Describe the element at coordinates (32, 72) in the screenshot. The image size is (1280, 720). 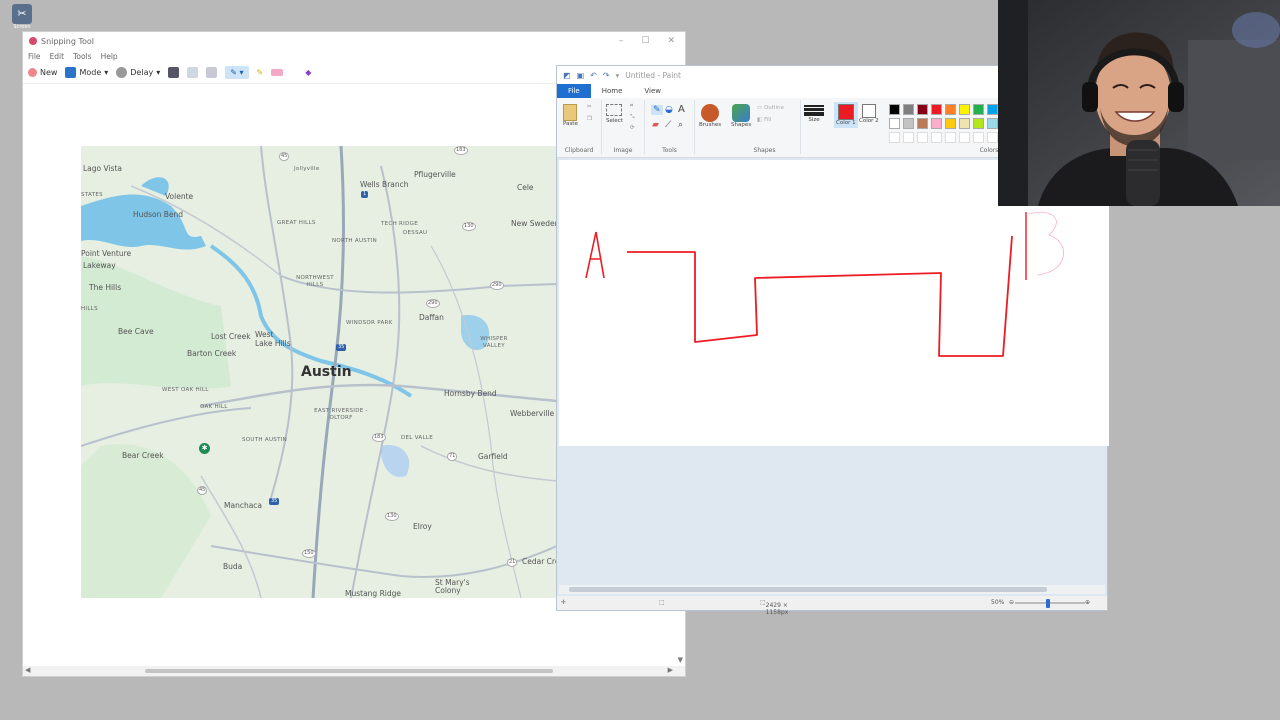
I see `scissors-icon` at that location.